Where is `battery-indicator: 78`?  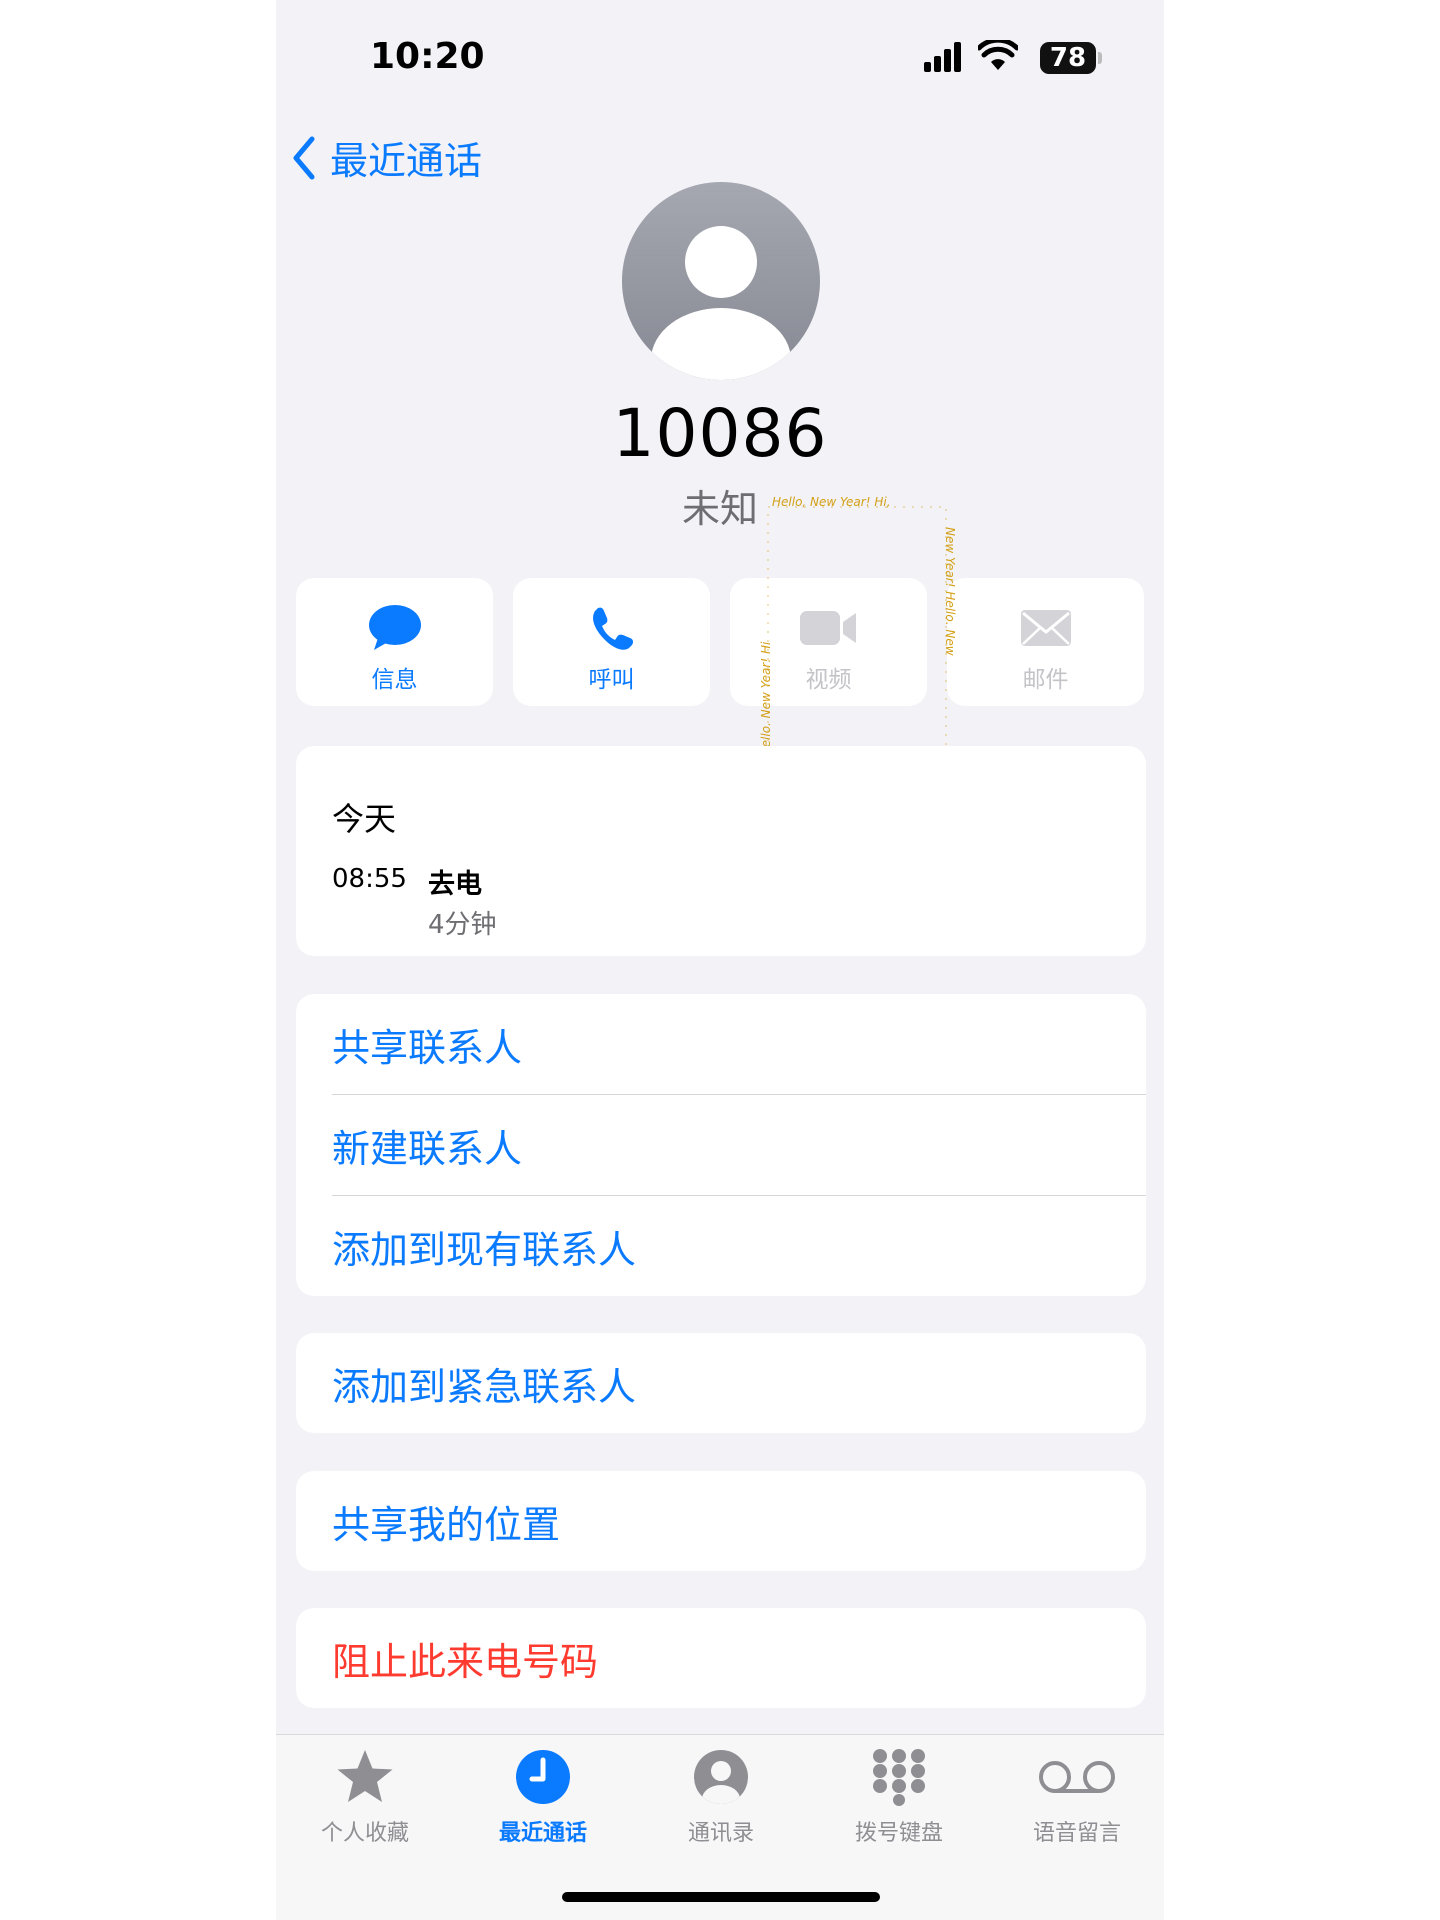
battery-indicator: 78 is located at coordinates (1068, 58).